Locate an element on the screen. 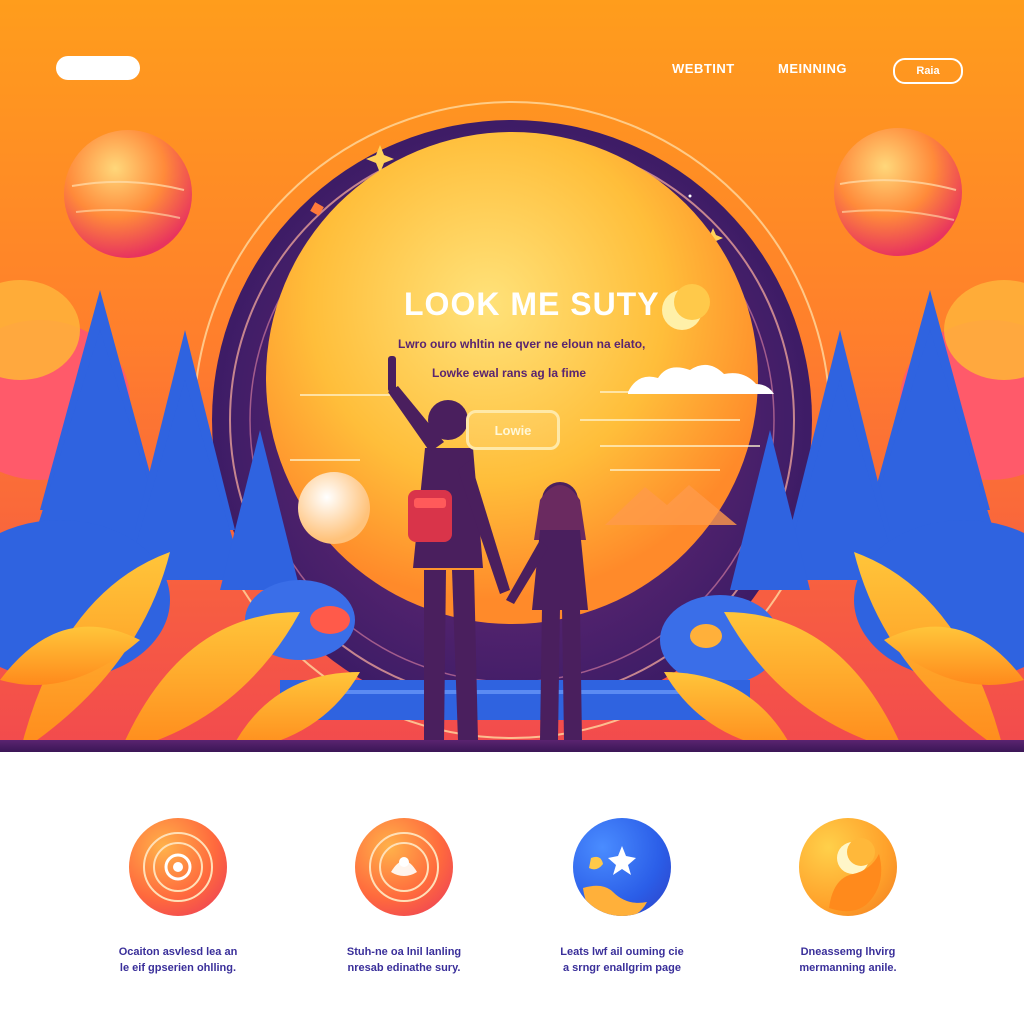 This screenshot has width=1024, height=1024. nav-link-2: MEINNING is located at coordinates (812, 68).